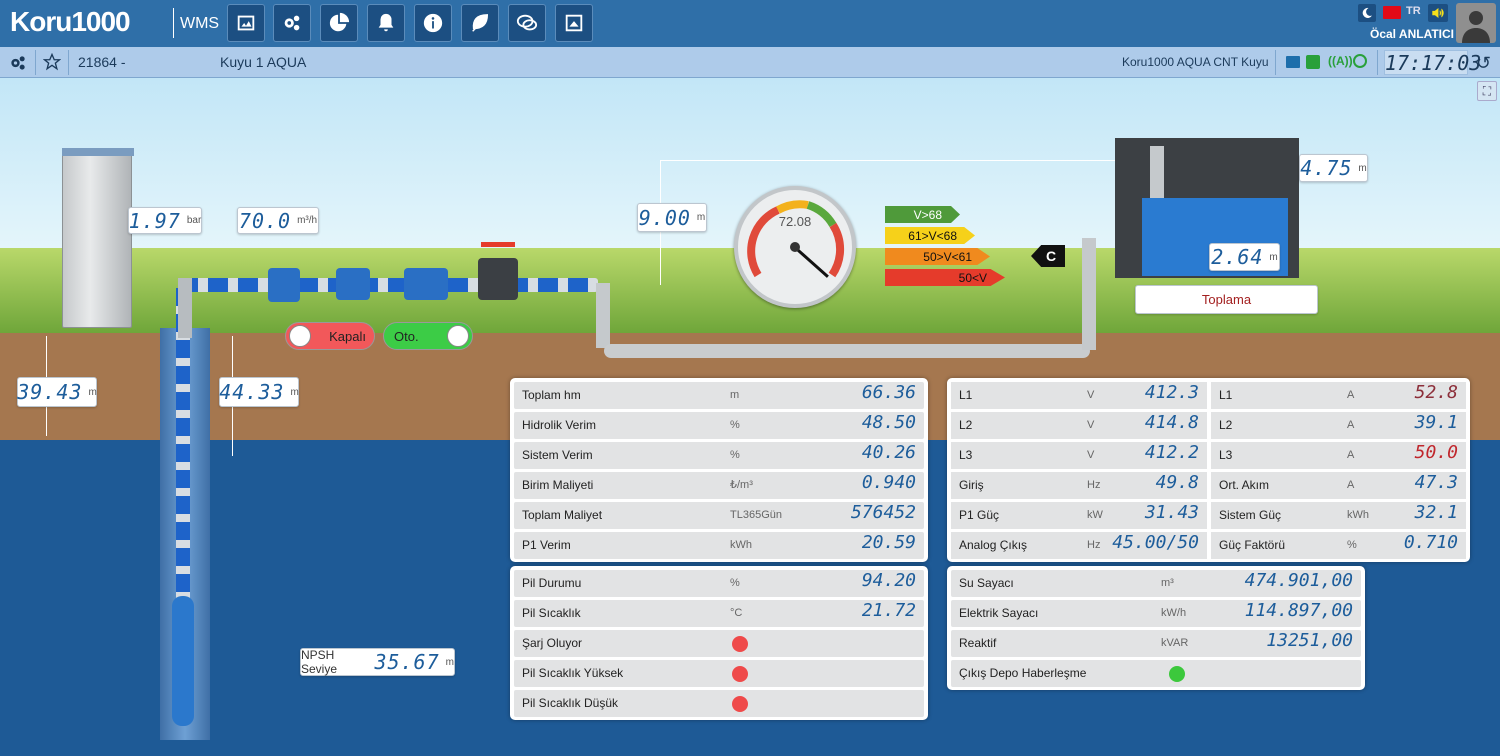 The height and width of the screenshot is (756, 1500). I want to click on table-row: Birim Maliyeti ₺/m³ 0.940, so click(719, 485).